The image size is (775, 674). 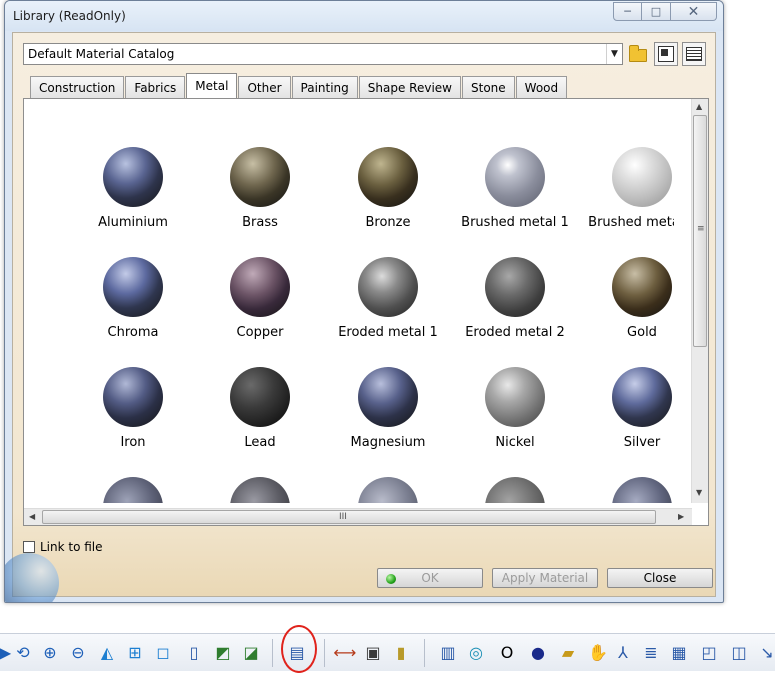 I want to click on horizontal-scroll-thumb: III, so click(x=349, y=517).